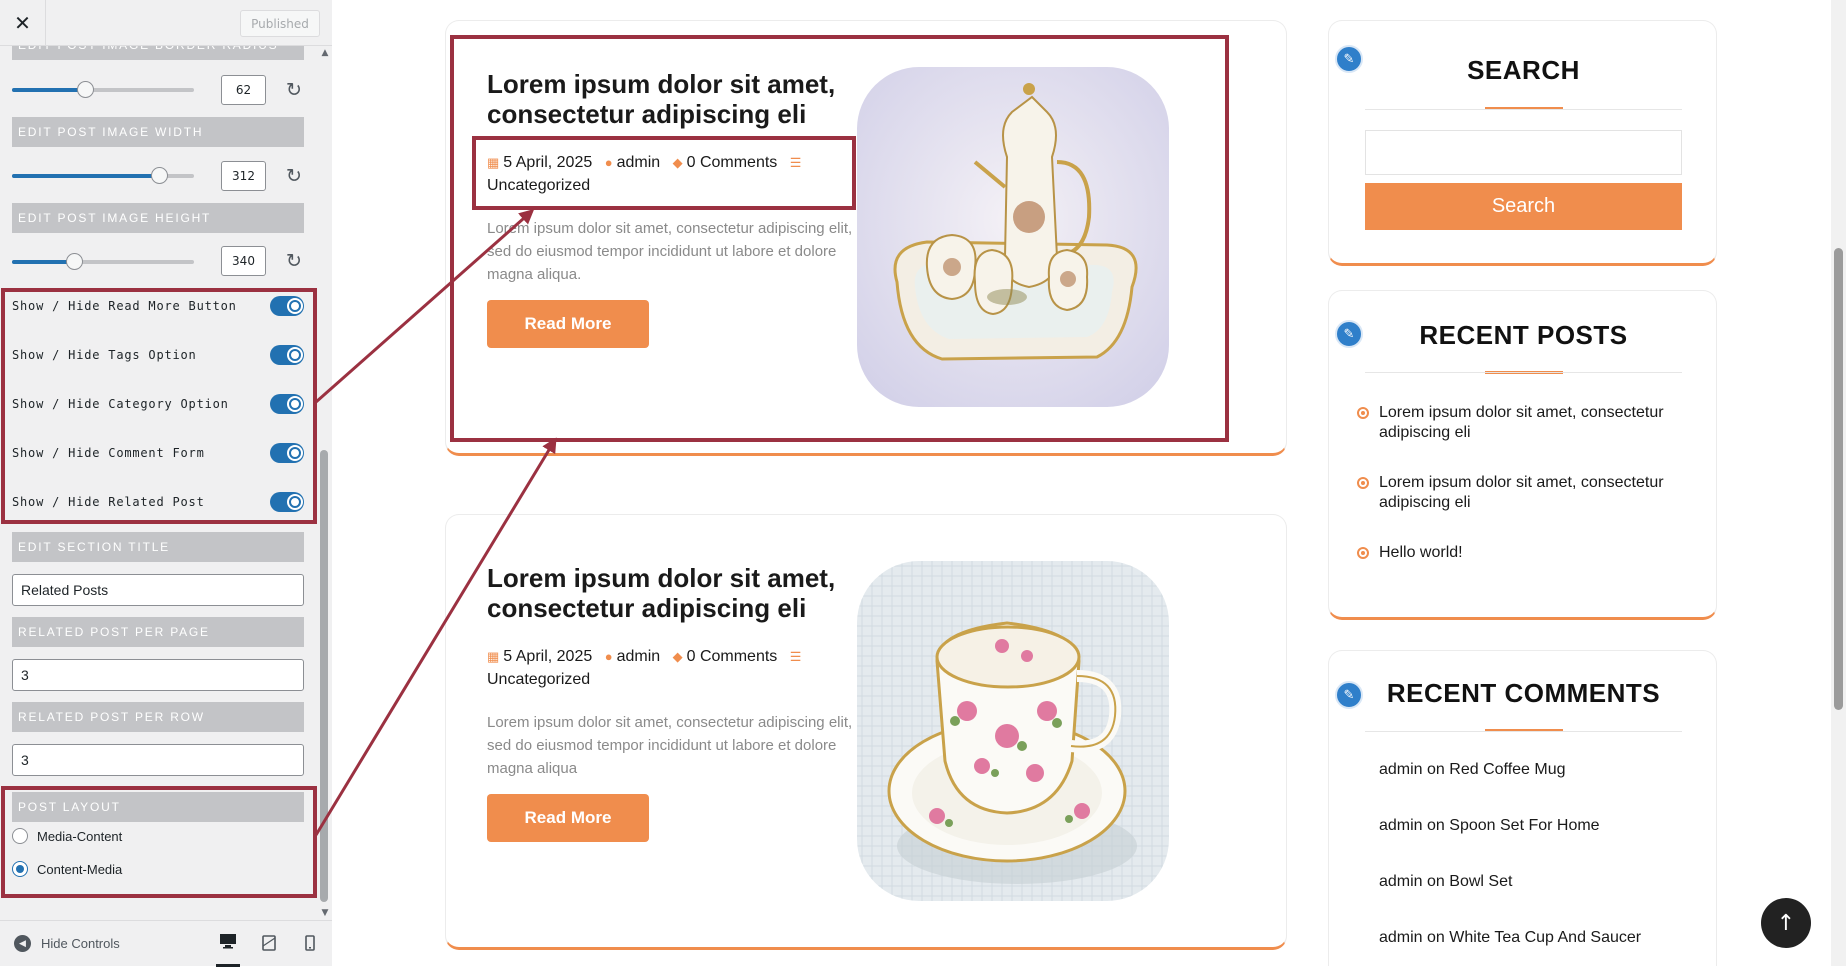 This screenshot has width=1846, height=967. What do you see at coordinates (158, 590) in the screenshot?
I see `section-title-input: Related Posts` at bounding box center [158, 590].